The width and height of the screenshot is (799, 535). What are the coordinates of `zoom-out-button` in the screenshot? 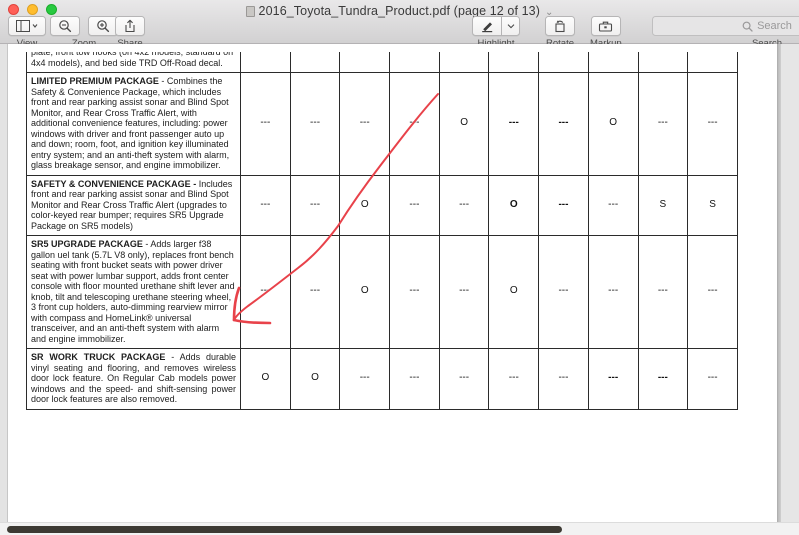 It's located at (65, 26).